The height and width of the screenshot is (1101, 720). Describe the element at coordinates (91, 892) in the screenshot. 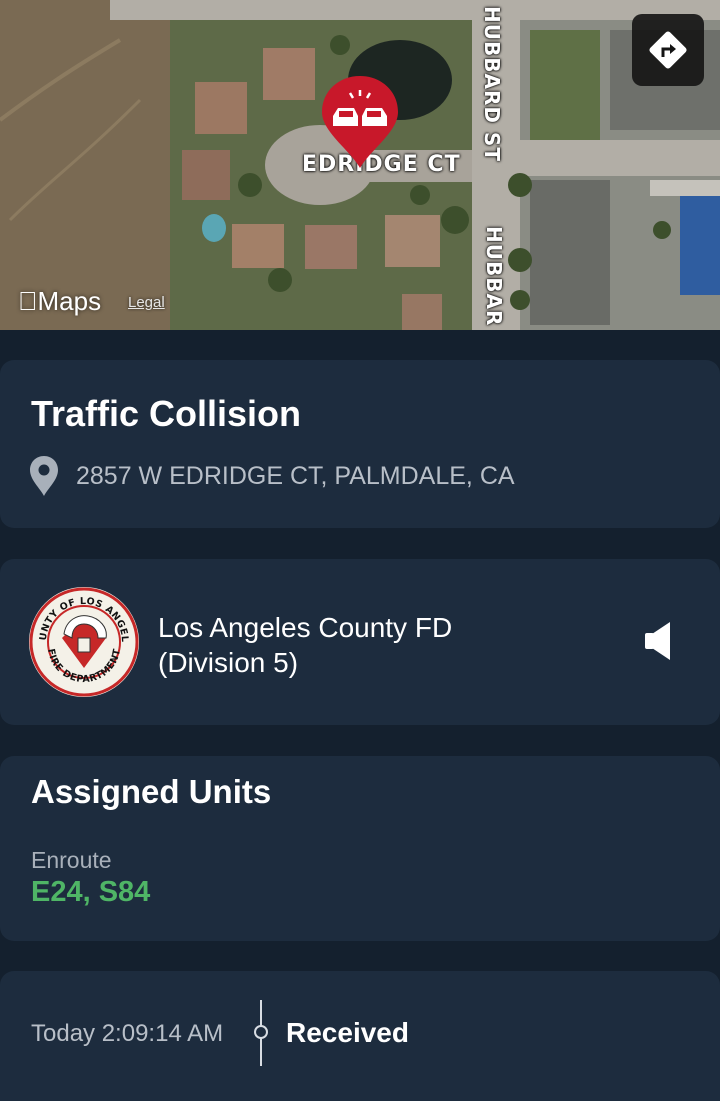

I see `units-list: E24, S84` at that location.